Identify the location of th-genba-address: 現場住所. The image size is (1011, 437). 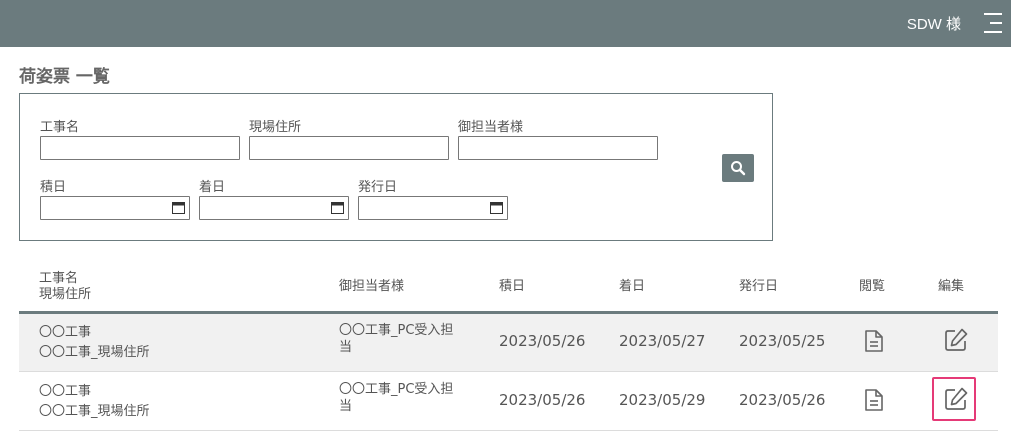
(65, 294).